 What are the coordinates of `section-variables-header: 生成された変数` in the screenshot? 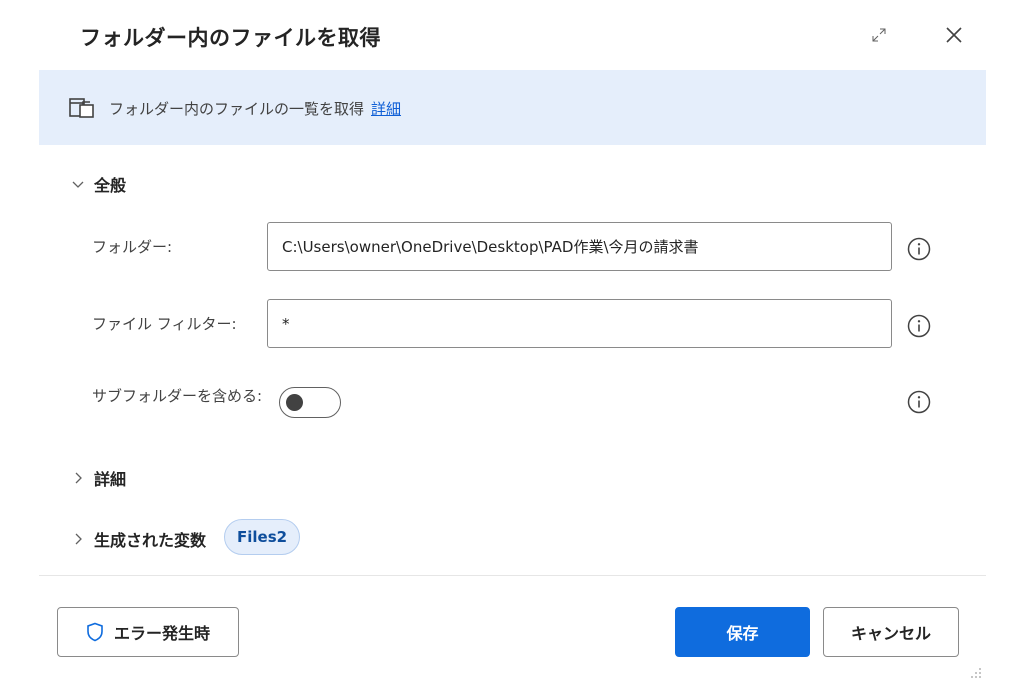 It's located at (138, 539).